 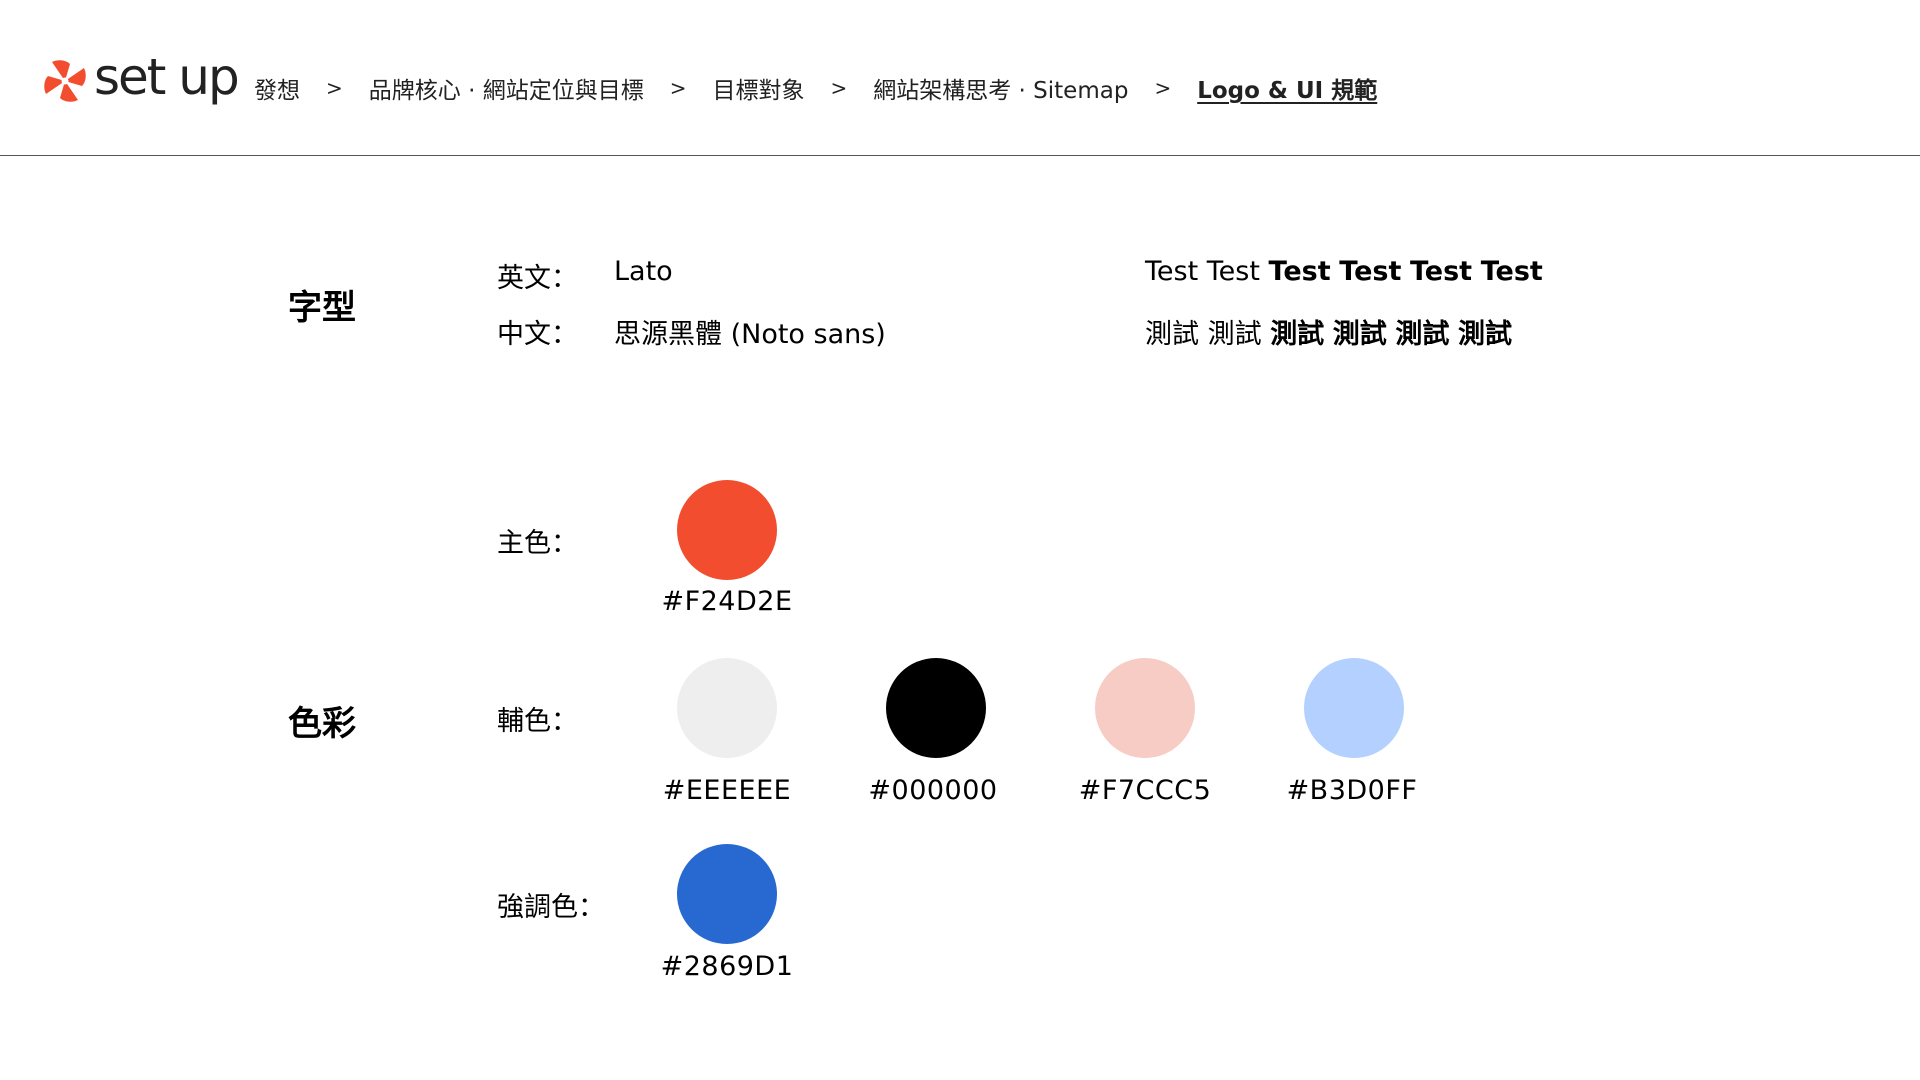 What do you see at coordinates (1422, 334) in the screenshot?
I see `chinese-sample-bold: 測試` at bounding box center [1422, 334].